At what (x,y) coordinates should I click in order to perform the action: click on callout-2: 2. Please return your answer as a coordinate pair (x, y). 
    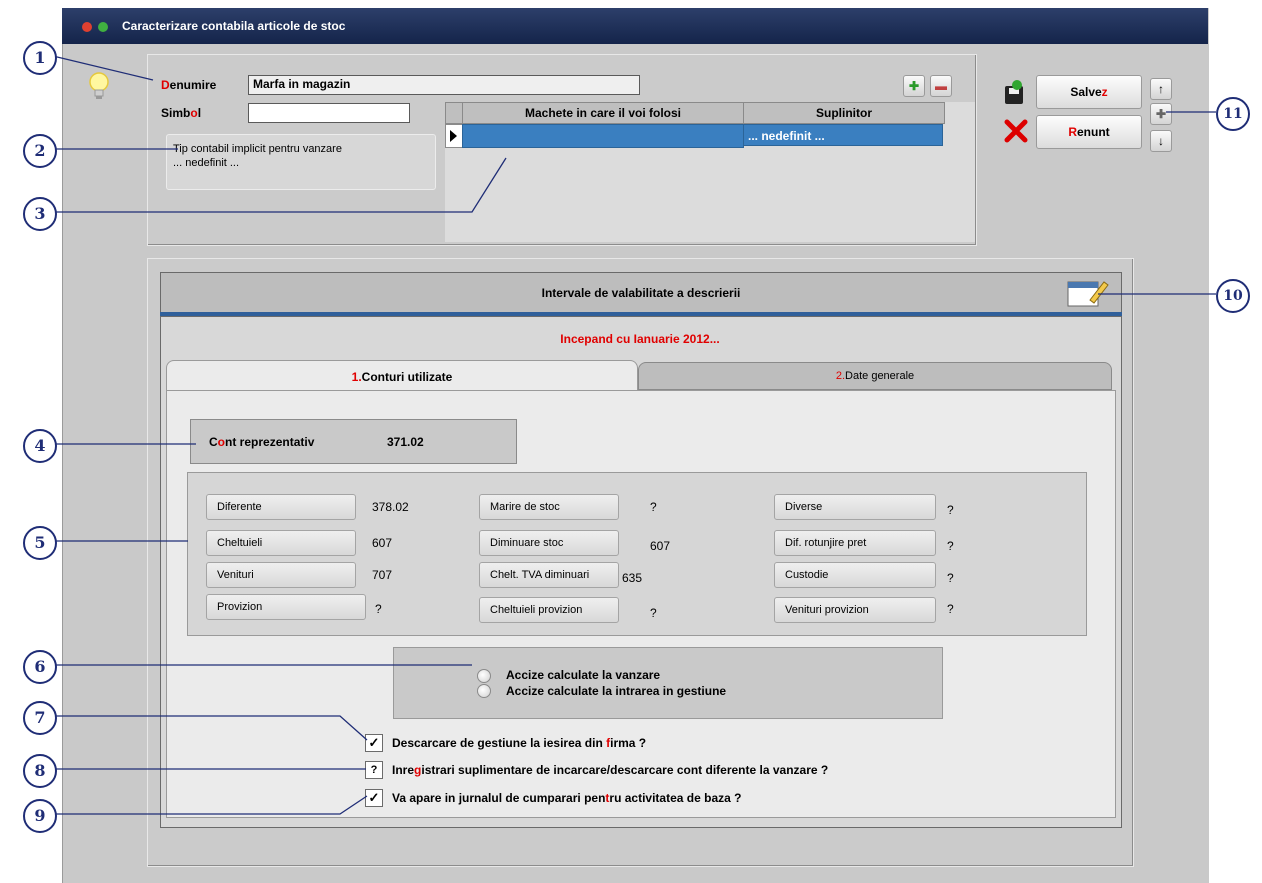
    Looking at the image, I should click on (40, 151).